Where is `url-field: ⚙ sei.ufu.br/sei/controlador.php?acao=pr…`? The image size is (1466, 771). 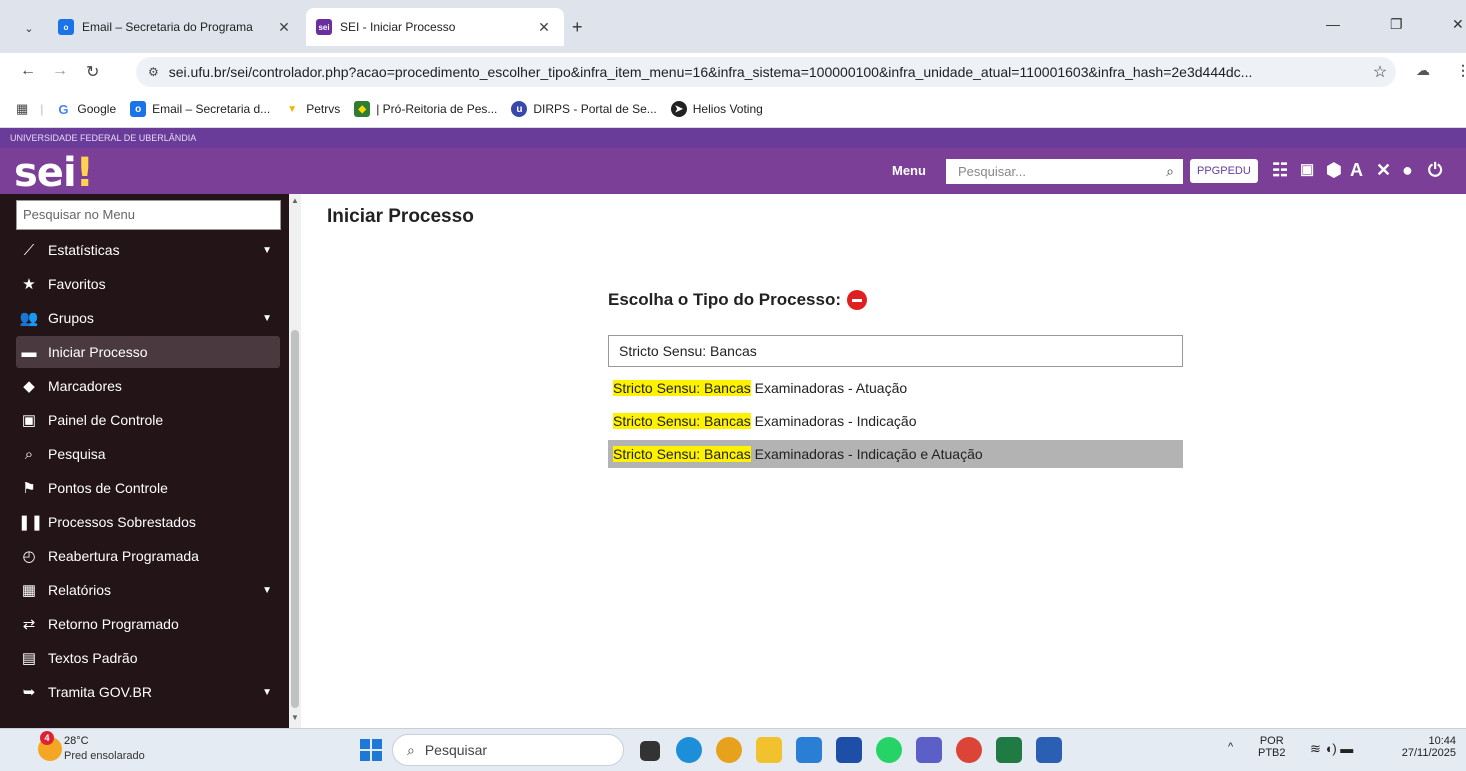
url-field: ⚙ sei.ufu.br/sei/controlador.php?acao=pr… is located at coordinates (766, 72).